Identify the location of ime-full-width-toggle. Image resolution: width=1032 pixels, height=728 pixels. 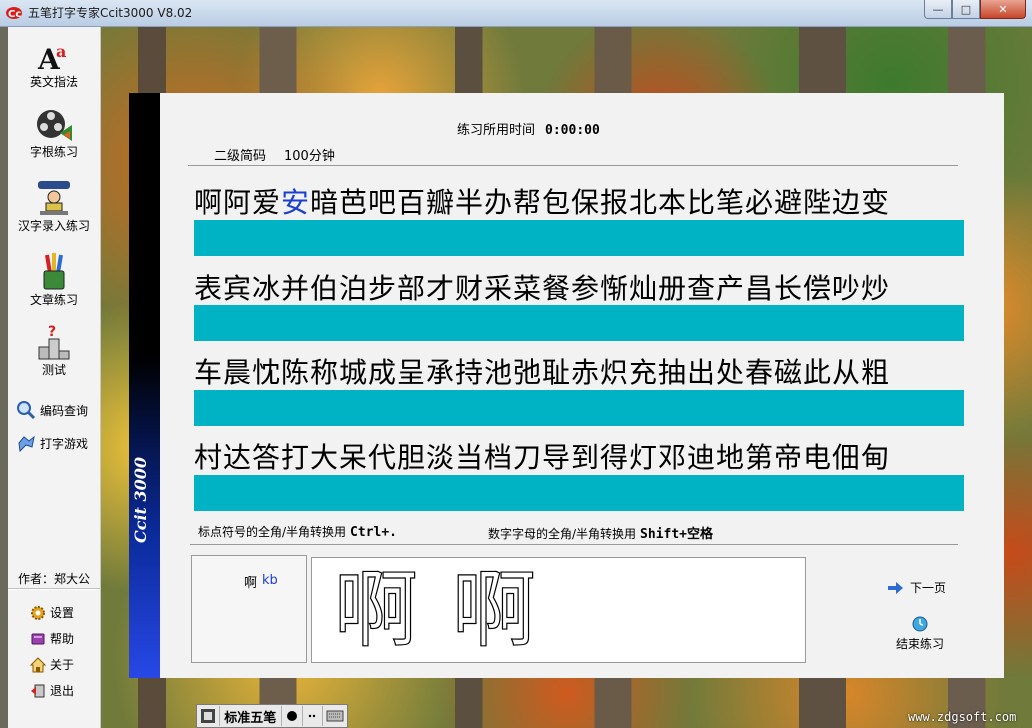
(292, 716).